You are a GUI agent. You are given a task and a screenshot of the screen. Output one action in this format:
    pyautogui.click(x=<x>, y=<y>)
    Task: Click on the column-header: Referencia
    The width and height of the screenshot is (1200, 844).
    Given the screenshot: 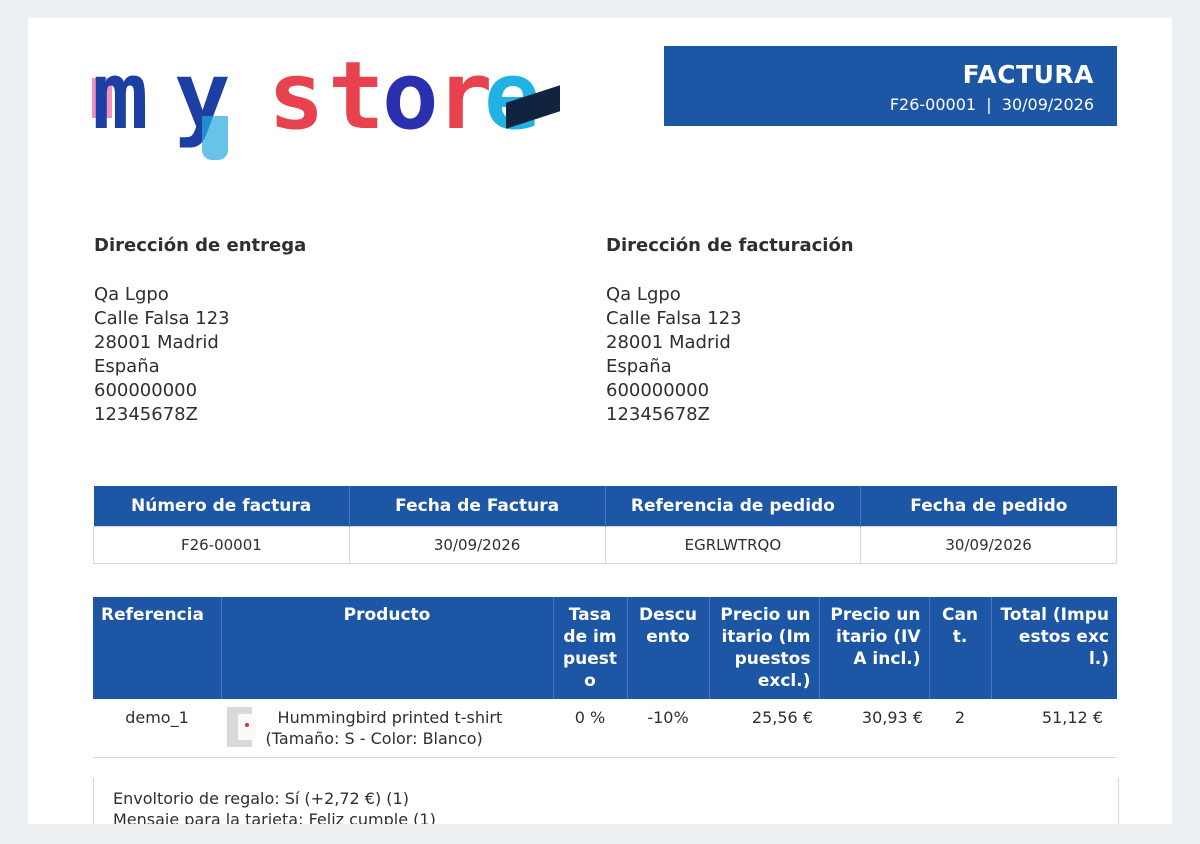 What is the action you would take?
    pyautogui.click(x=157, y=648)
    